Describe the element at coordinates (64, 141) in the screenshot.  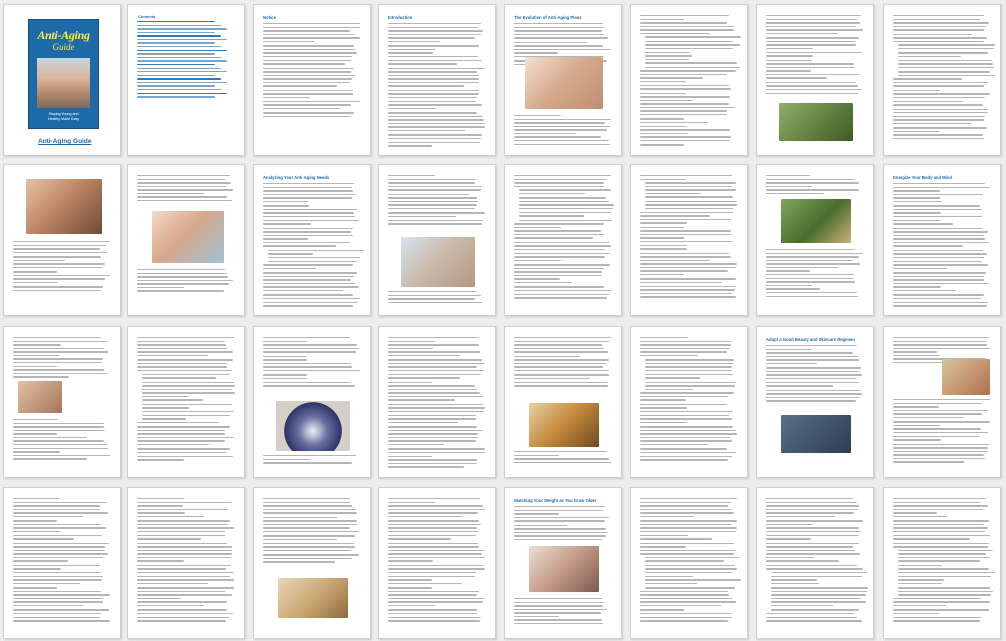
I see `cover-link: Anti-Aging Guide` at that location.